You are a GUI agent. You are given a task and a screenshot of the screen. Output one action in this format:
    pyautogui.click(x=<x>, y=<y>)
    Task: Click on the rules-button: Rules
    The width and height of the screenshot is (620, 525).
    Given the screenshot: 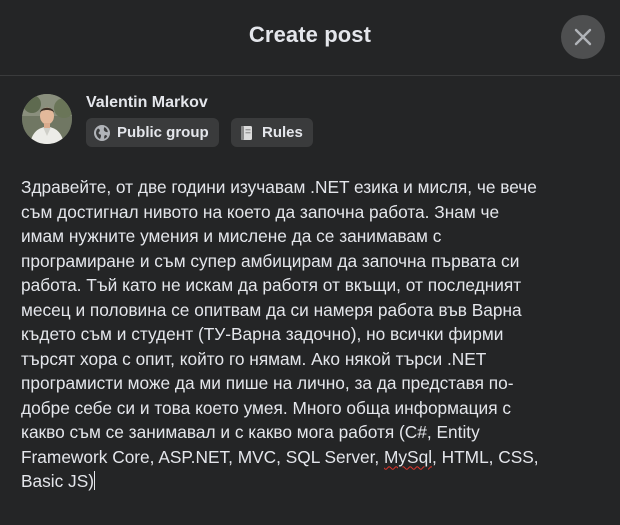 What is the action you would take?
    pyautogui.click(x=272, y=132)
    